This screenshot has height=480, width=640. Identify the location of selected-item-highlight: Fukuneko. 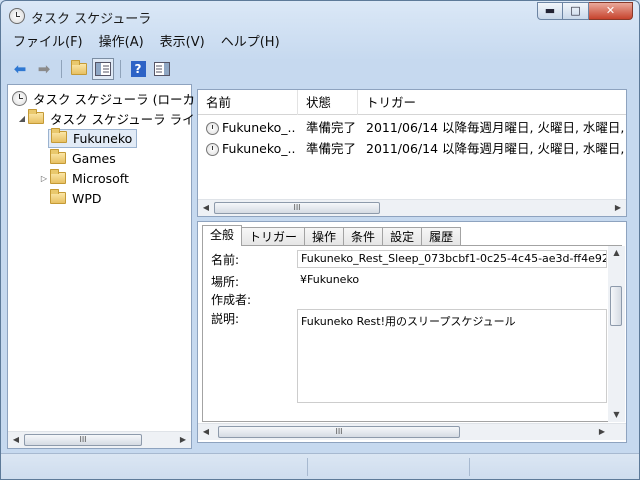
(93, 137).